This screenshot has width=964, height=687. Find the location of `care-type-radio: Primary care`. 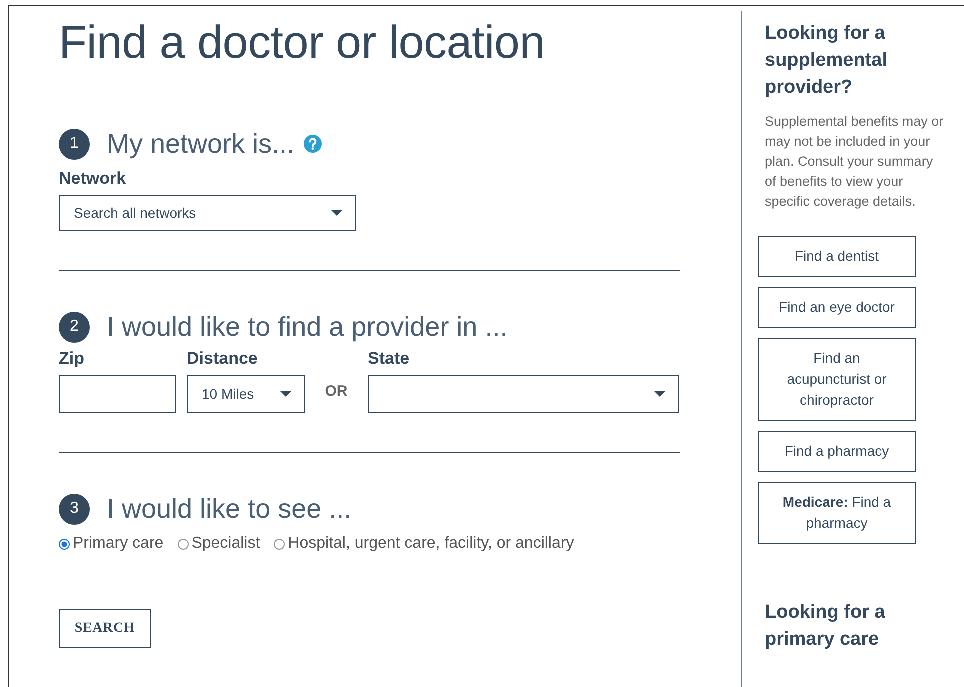

care-type-radio: Primary care is located at coordinates (111, 544).